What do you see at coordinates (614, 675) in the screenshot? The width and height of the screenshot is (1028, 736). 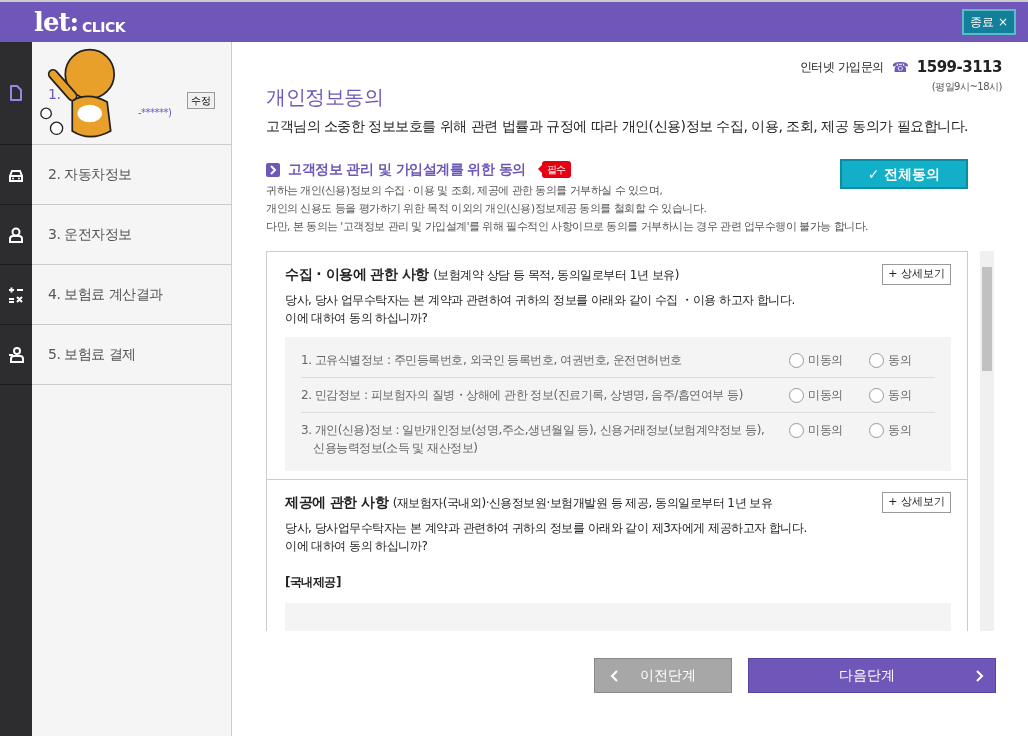 I see `chevron-left-icon` at bounding box center [614, 675].